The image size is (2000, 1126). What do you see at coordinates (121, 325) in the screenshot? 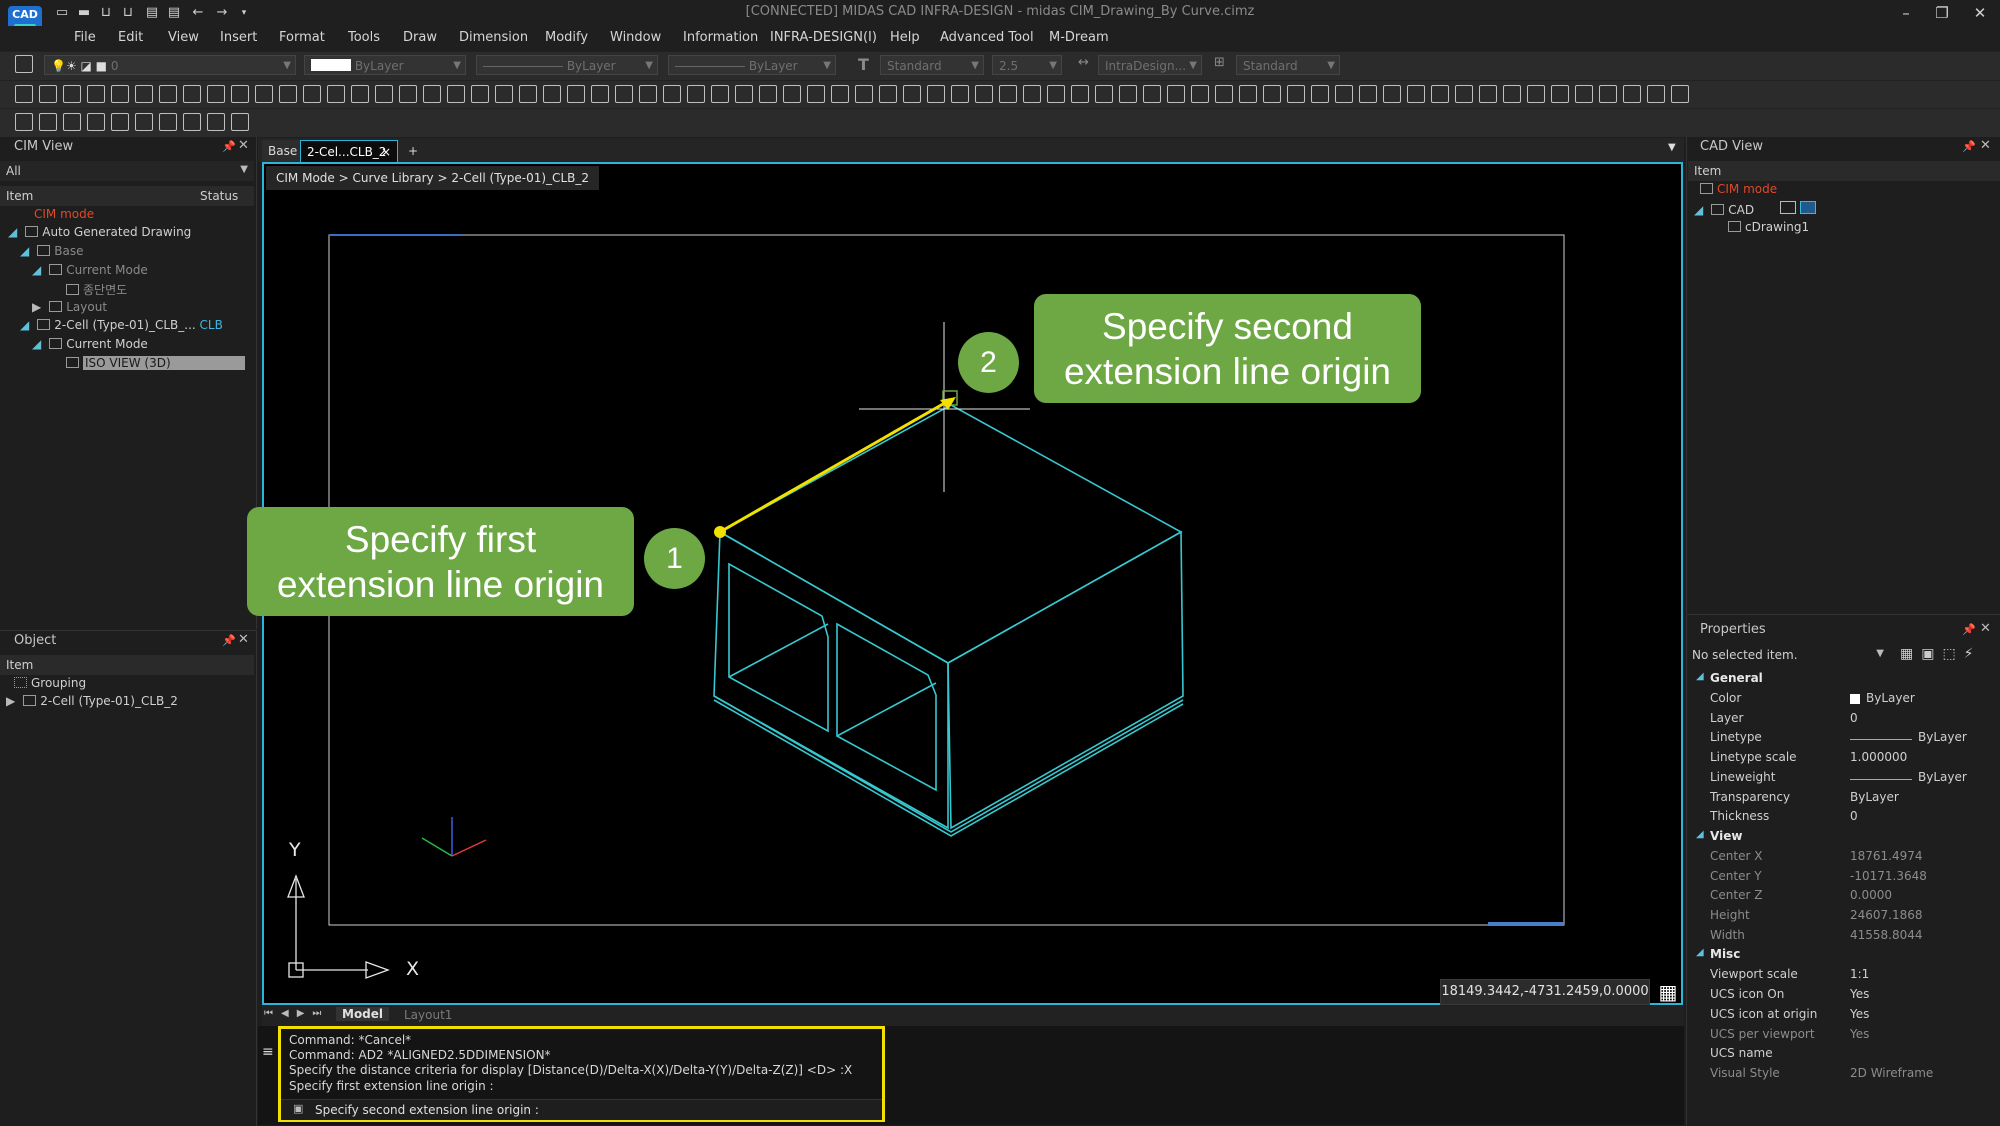
I see `tree-cell: ◢ 2-Cell (Type-01)_CLB_... CLB` at bounding box center [121, 325].